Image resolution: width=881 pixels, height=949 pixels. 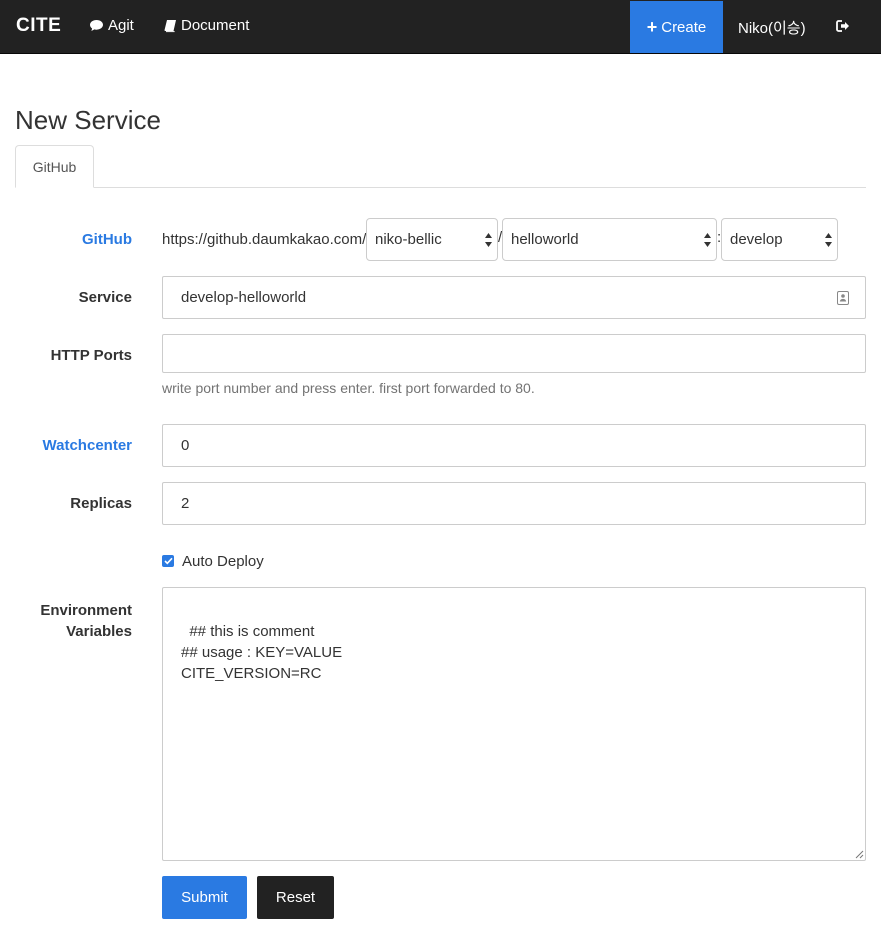 What do you see at coordinates (91, 355) in the screenshot?
I see `http-ports-label: HTTP Ports` at bounding box center [91, 355].